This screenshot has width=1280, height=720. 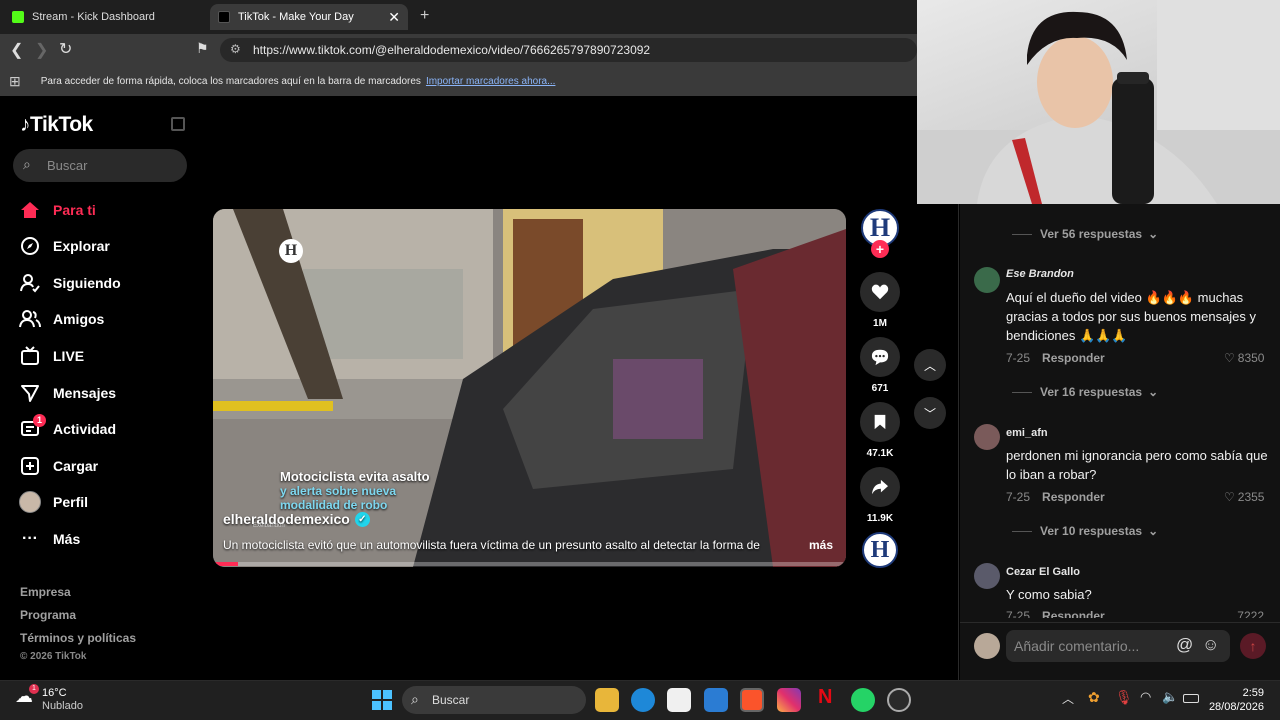 What do you see at coordinates (1040, 274) in the screenshot?
I see `comment-username: Ese Brandon` at bounding box center [1040, 274].